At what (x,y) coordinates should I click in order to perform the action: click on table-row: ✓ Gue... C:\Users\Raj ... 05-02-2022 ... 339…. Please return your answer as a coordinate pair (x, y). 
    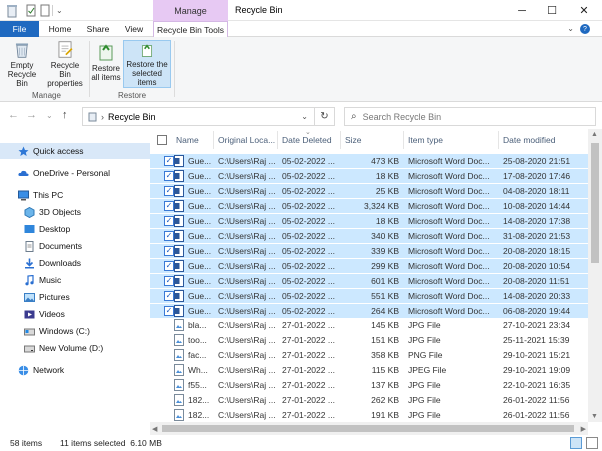
    Looking at the image, I should click on (369, 250).